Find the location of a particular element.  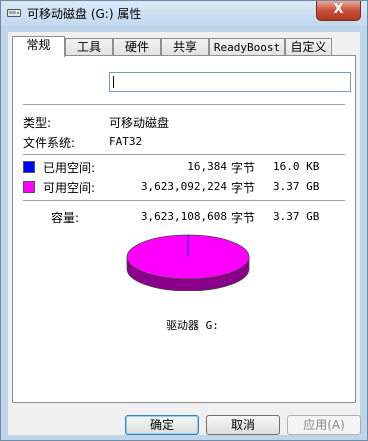

window-title: 可移动磁盘 (G:) 属性 is located at coordinates (84, 14).